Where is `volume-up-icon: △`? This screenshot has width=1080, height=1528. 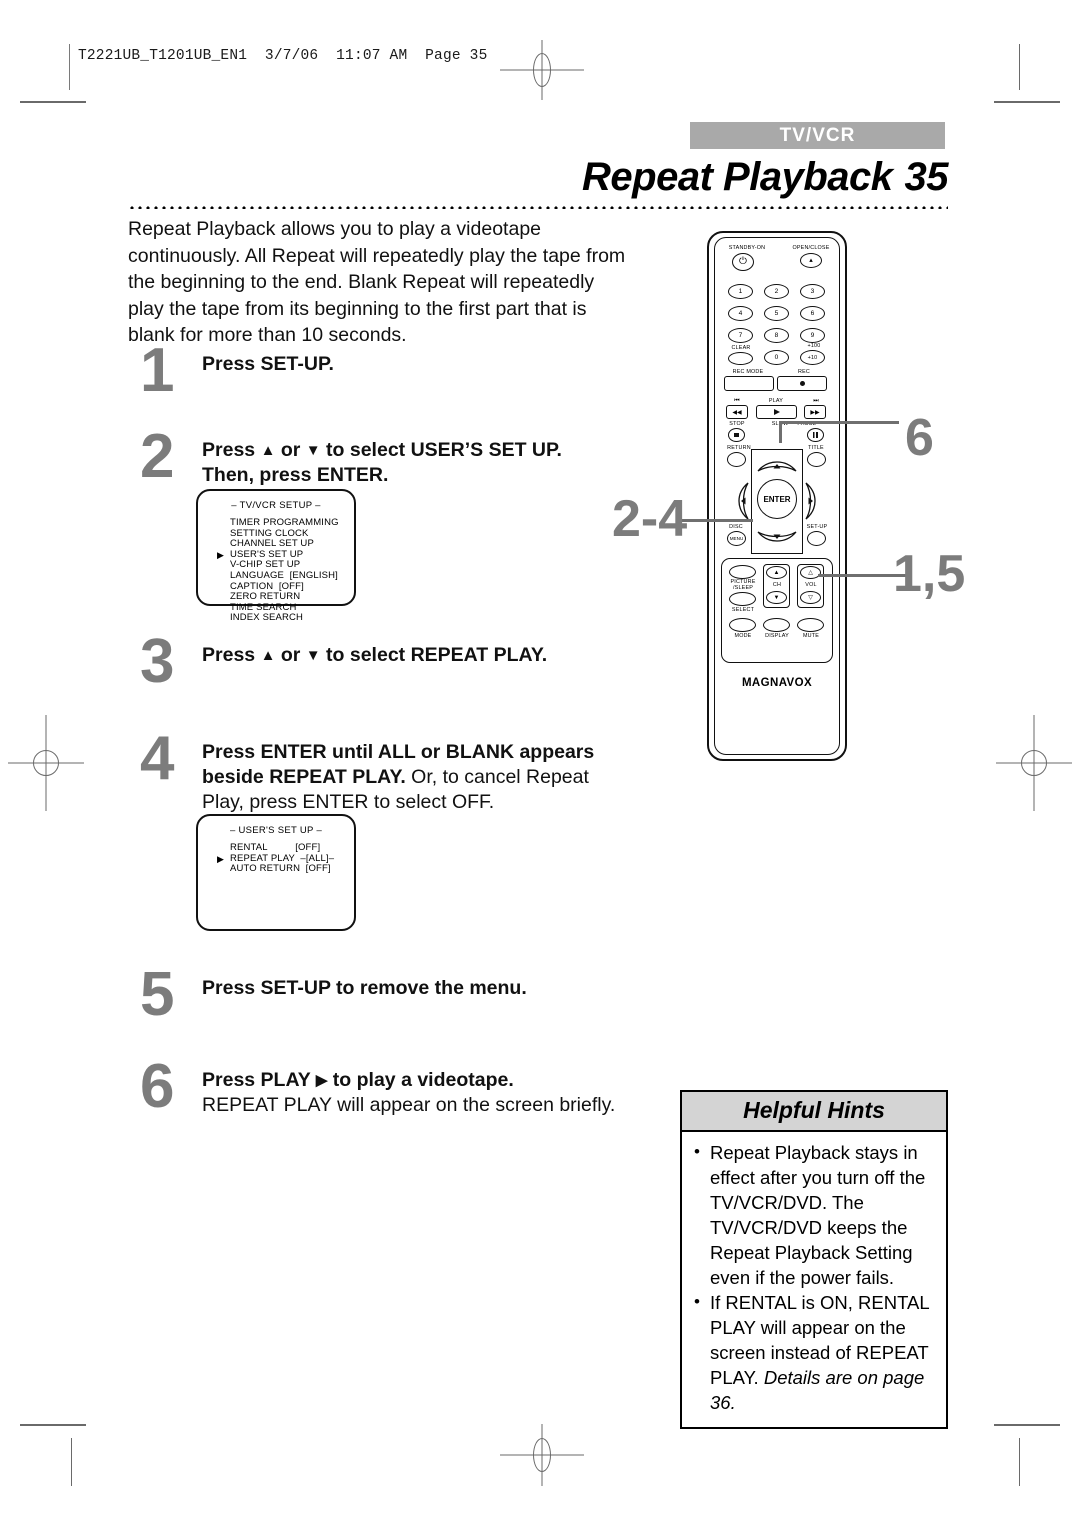 volume-up-icon: △ is located at coordinates (810, 573).